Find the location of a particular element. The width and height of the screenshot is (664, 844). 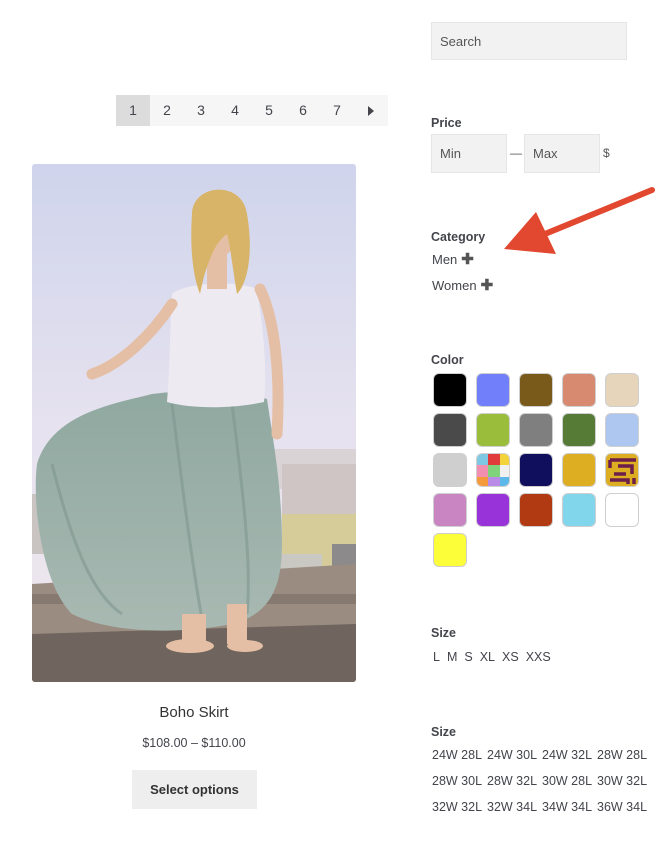

select-options-button: Select options is located at coordinates (194, 789).